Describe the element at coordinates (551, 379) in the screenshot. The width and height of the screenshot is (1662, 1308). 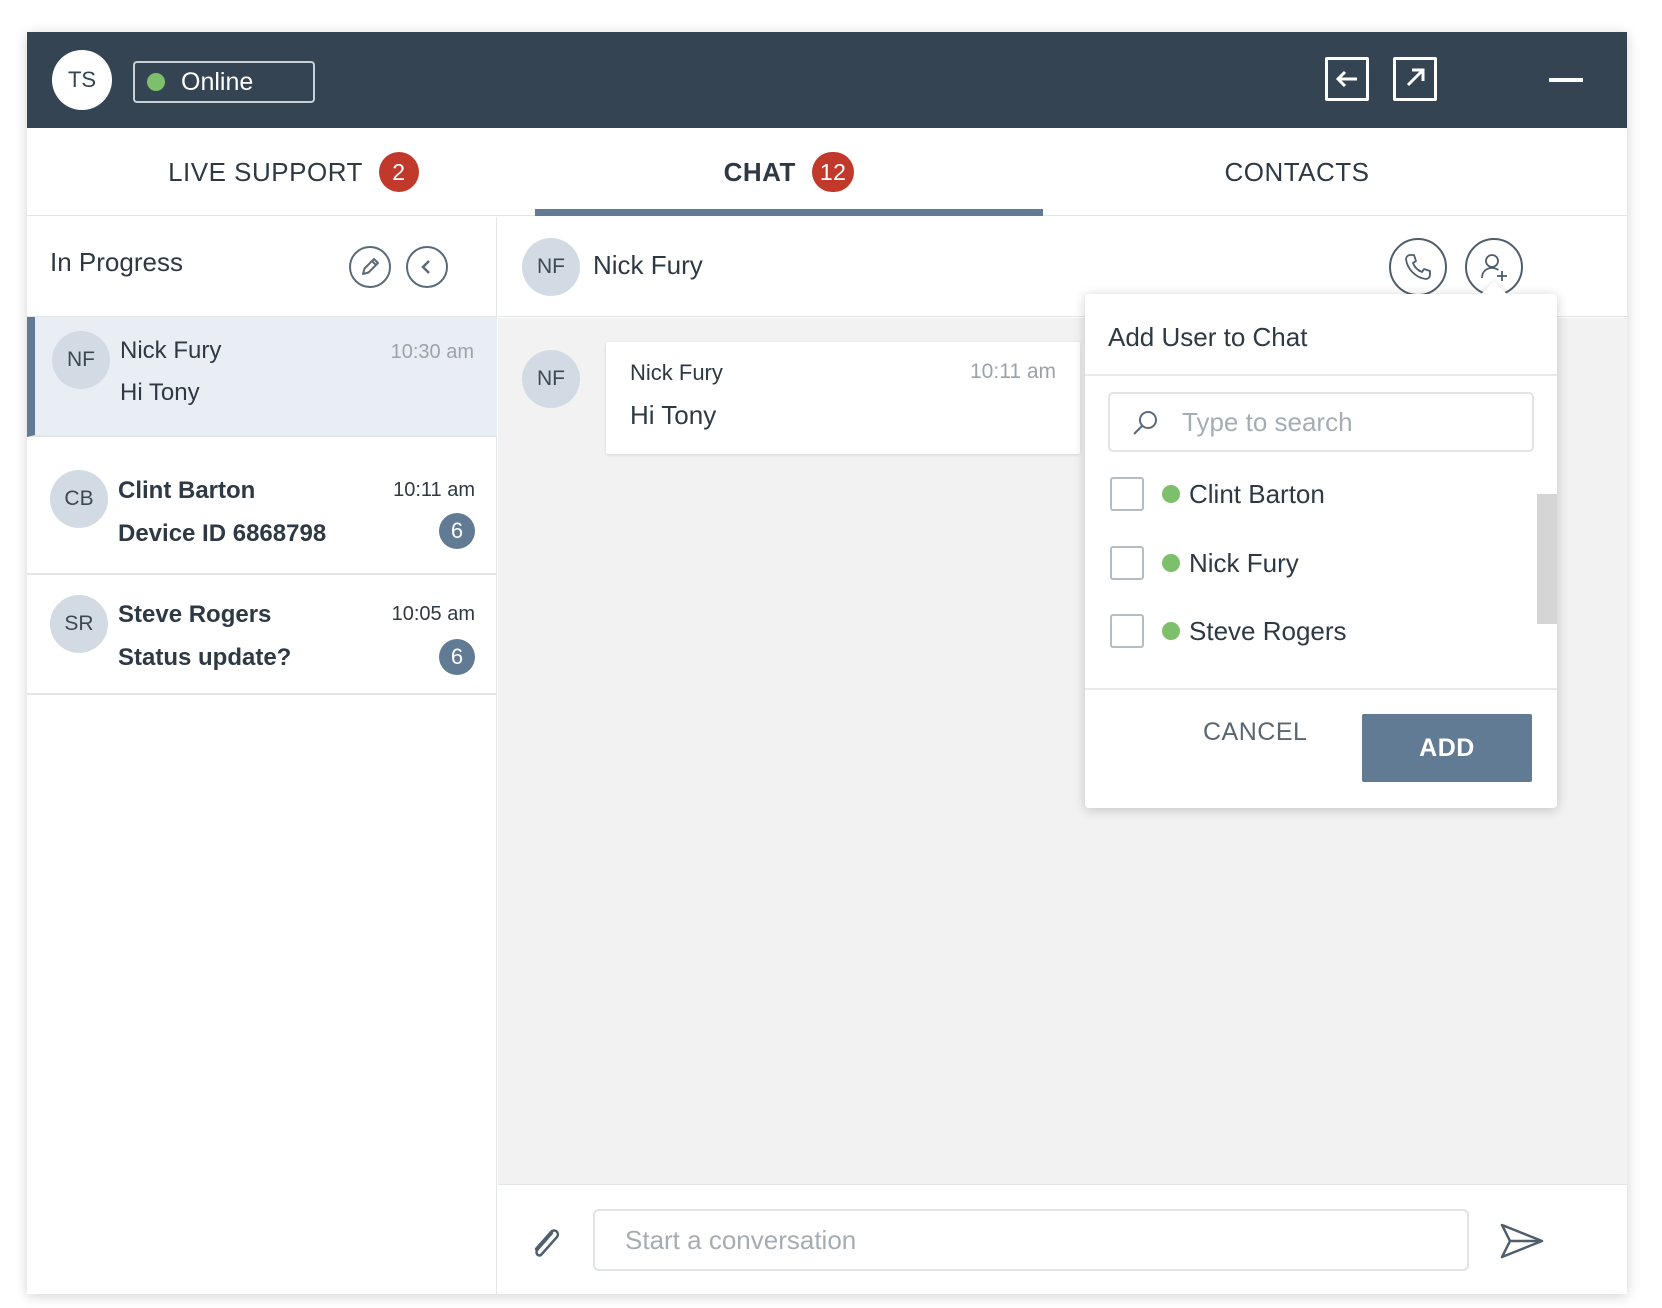
I see `message-avatar: NF` at that location.